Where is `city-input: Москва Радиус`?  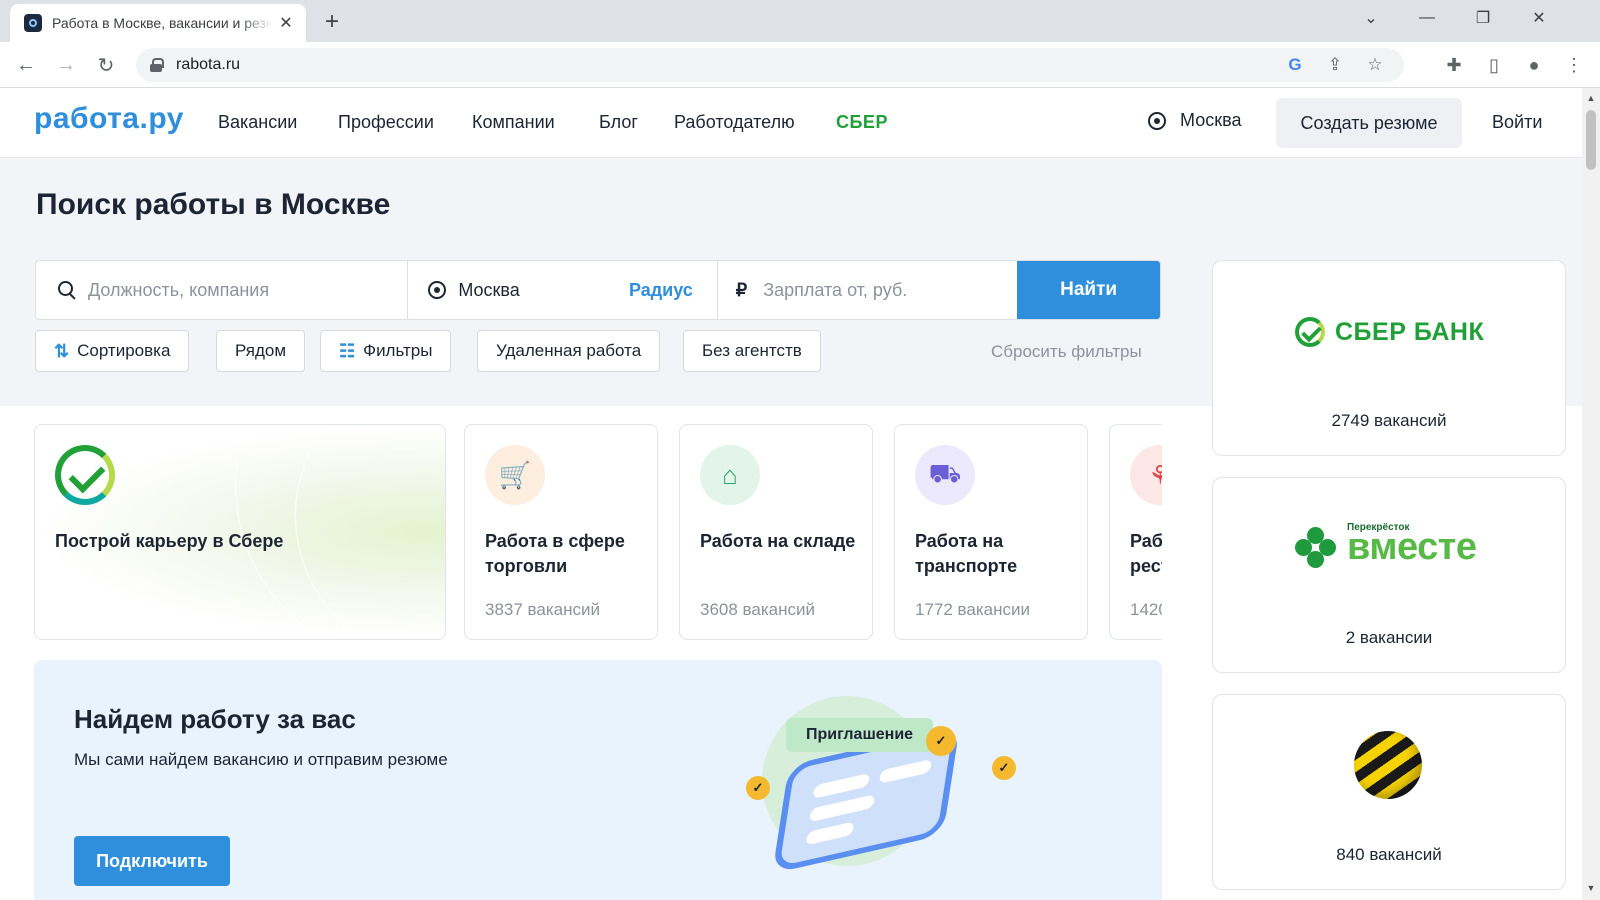
city-input: Москва Радиус is located at coordinates (563, 290).